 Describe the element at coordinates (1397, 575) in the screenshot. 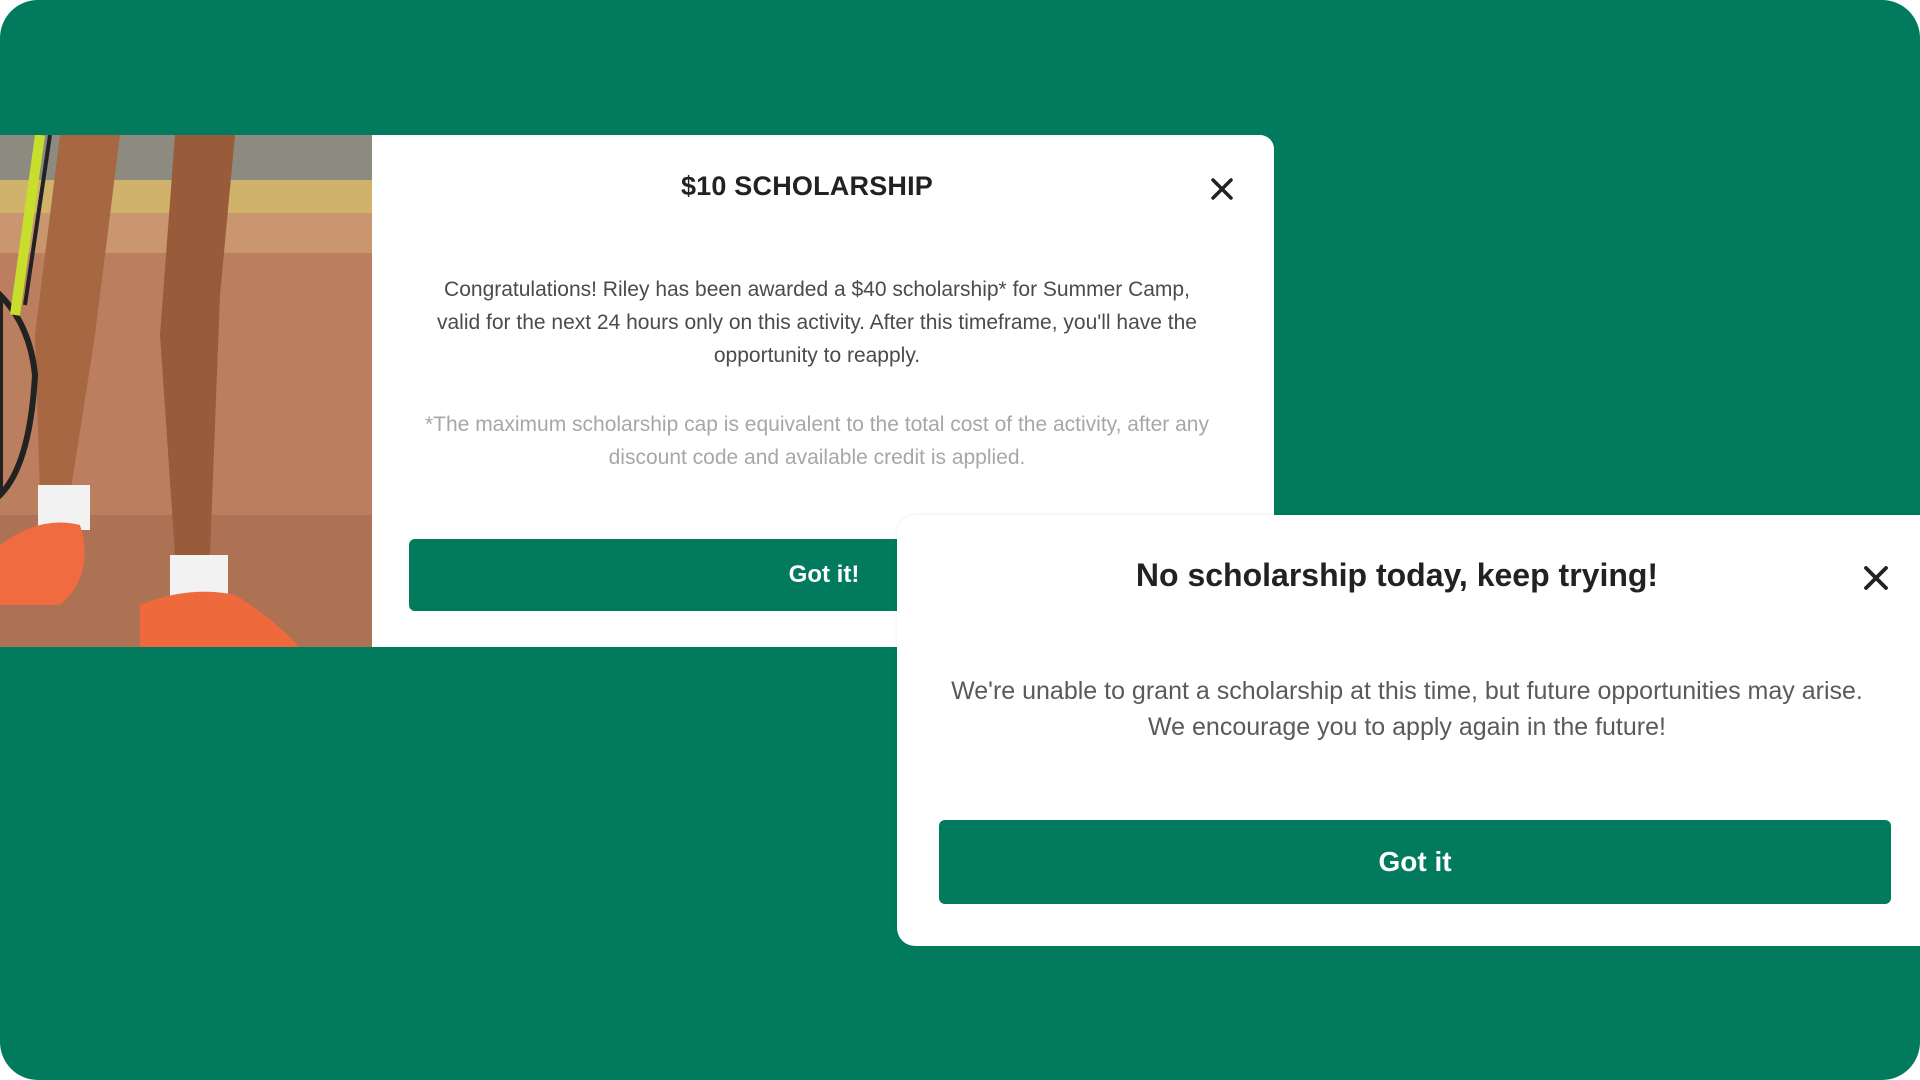

I see `modal-title: No scholarship today, keep trying!` at that location.